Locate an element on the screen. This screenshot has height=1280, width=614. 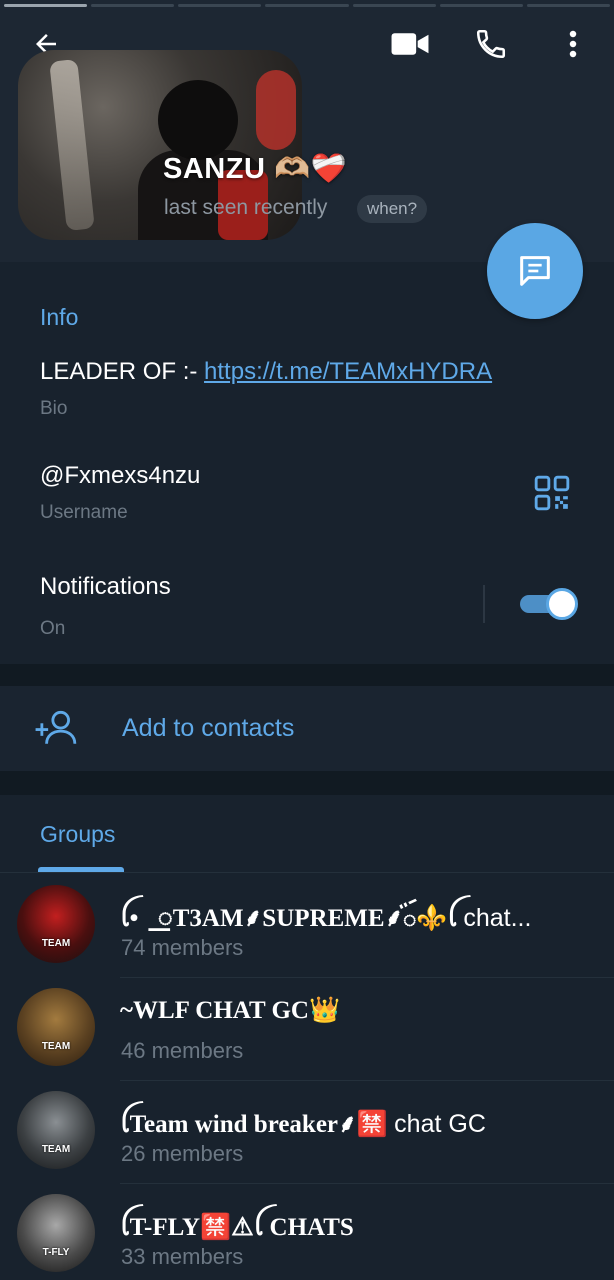
group-name-text: ꪶTeam wind breaker⸙🈲 is located at coordinates (257, 1124).